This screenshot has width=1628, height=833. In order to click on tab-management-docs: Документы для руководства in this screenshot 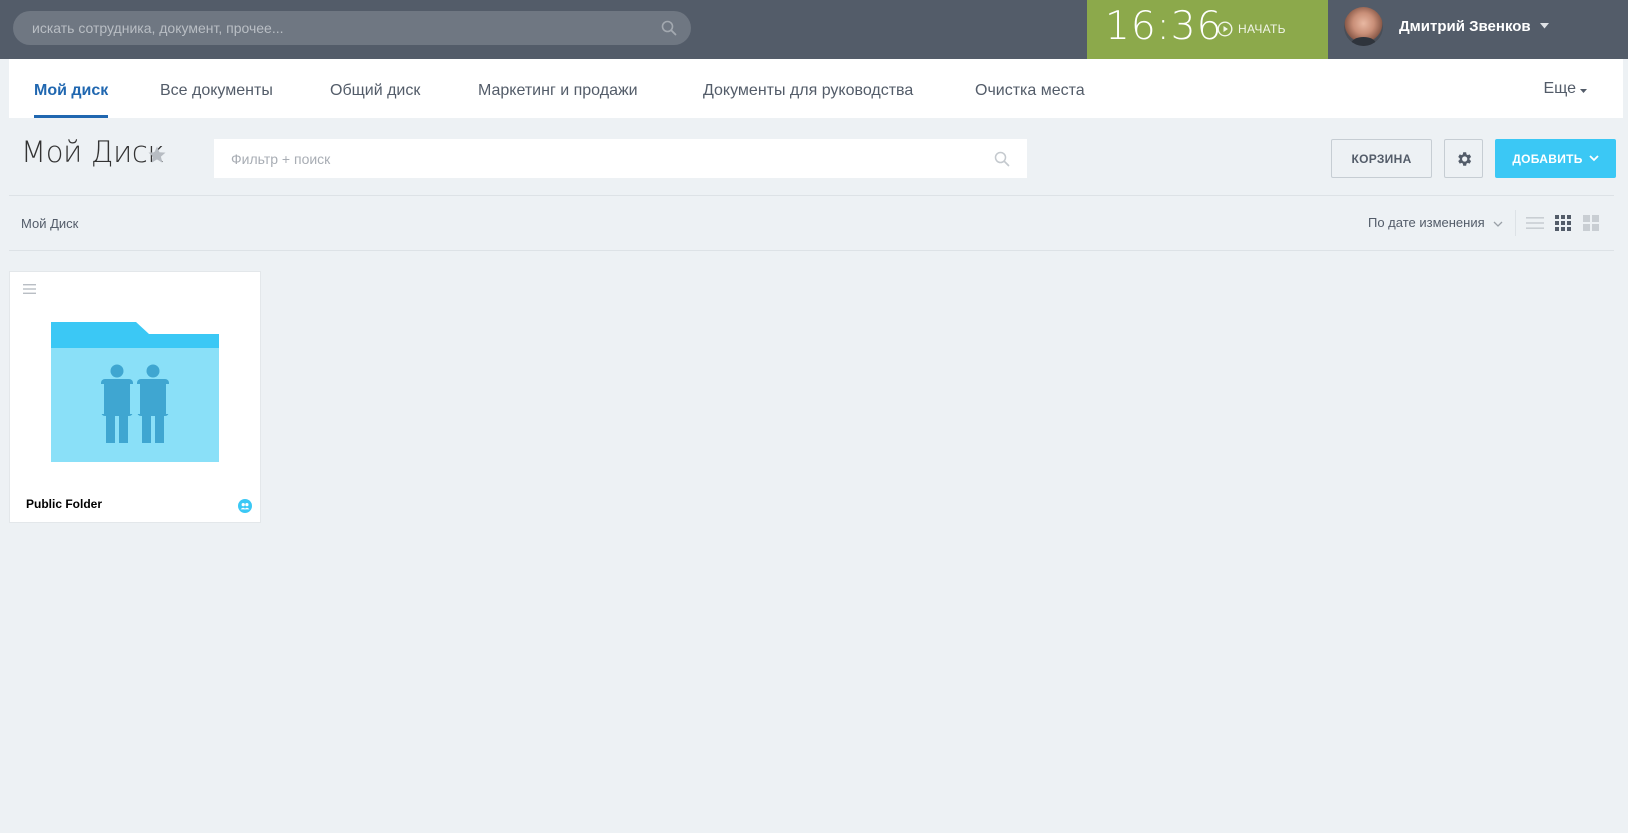, I will do `click(808, 88)`.